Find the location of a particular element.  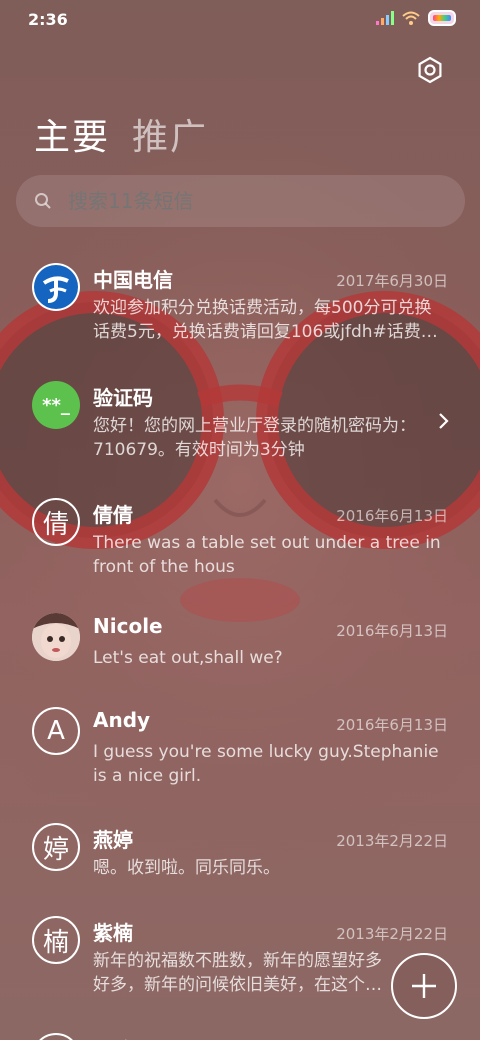

avatar-letter: 倩 is located at coordinates (56, 522).